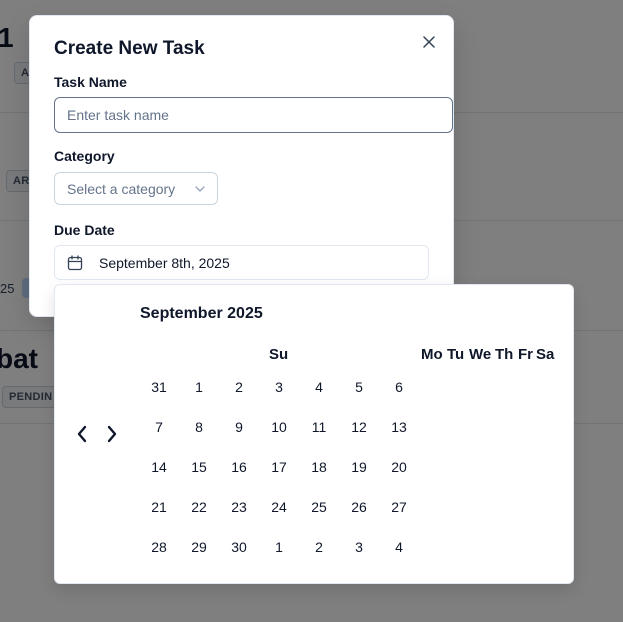 Image resolution: width=623 pixels, height=622 pixels. Describe the element at coordinates (399, 387) in the screenshot. I see `calendar-day: 6` at that location.